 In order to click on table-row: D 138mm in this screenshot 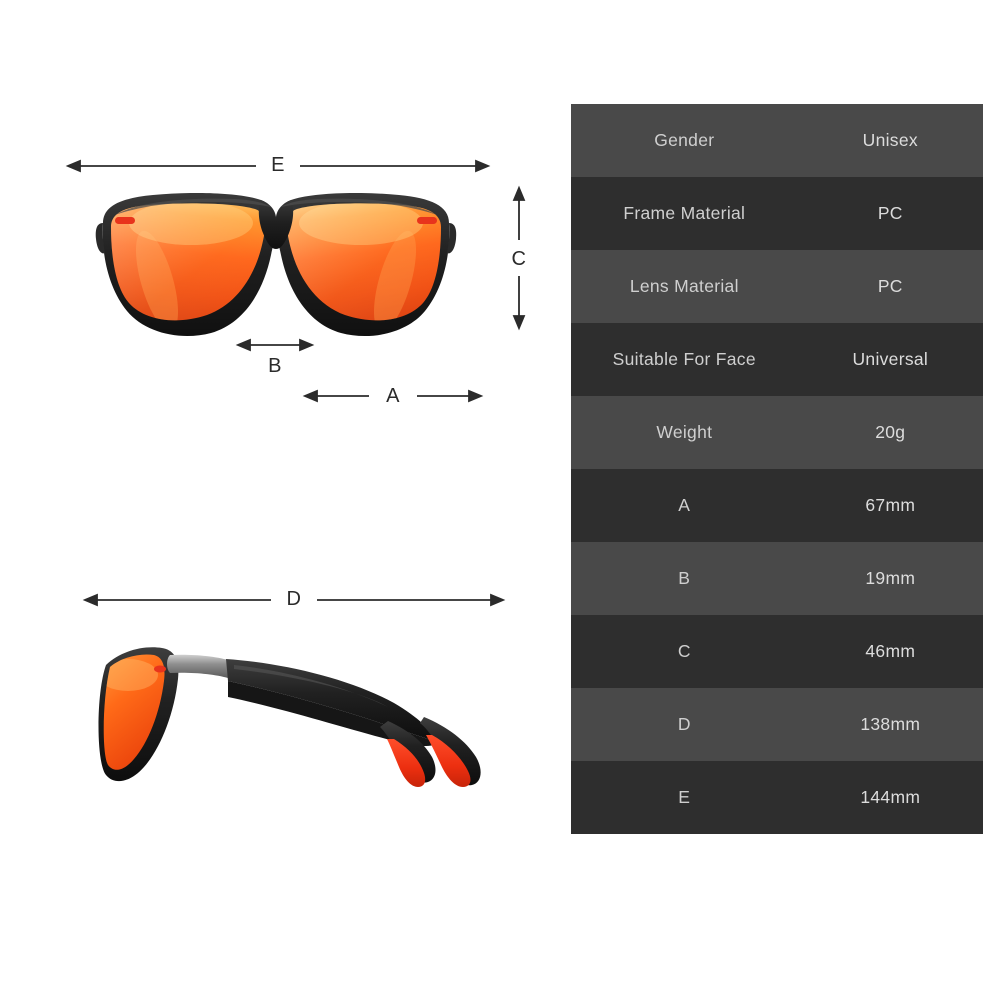, I will do `click(777, 724)`.